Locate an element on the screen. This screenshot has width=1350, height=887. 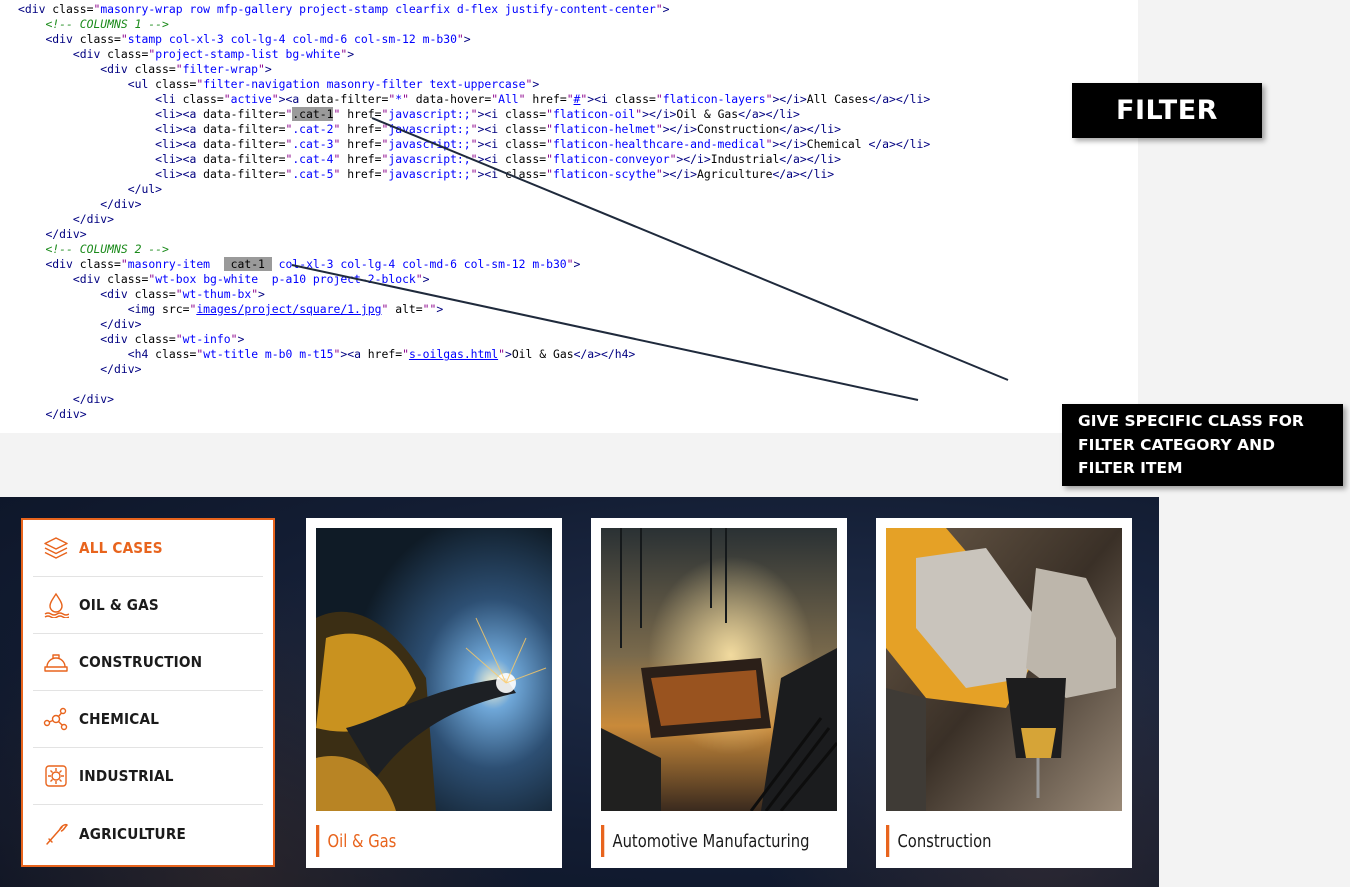
filter-item-construction: Construction is located at coordinates (148, 662).